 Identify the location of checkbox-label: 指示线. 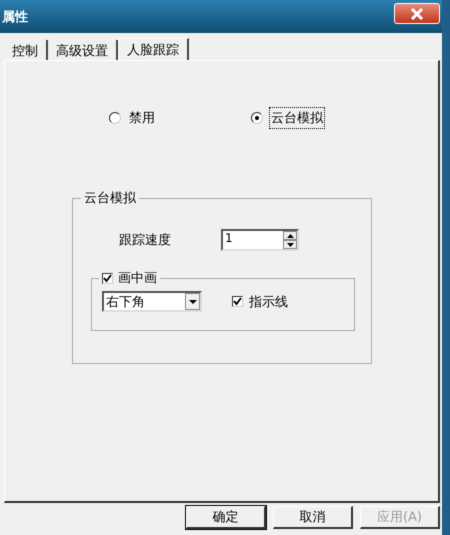
(268, 302).